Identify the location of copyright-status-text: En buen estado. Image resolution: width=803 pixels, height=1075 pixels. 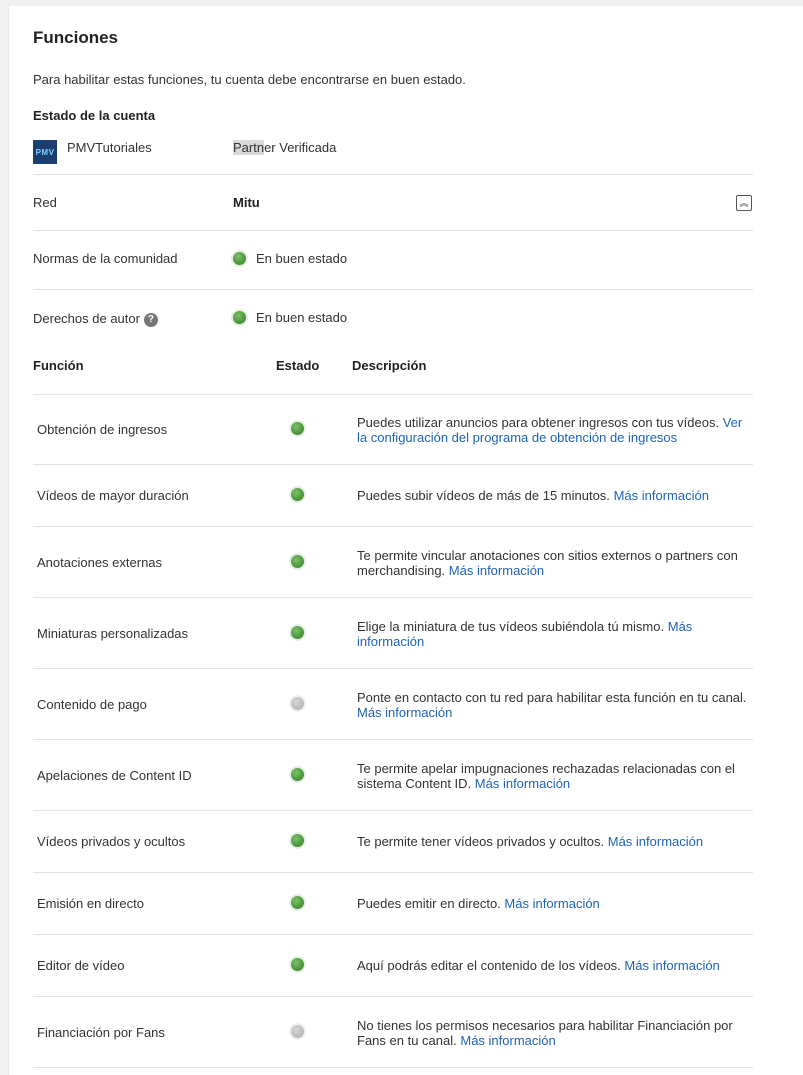
(302, 317).